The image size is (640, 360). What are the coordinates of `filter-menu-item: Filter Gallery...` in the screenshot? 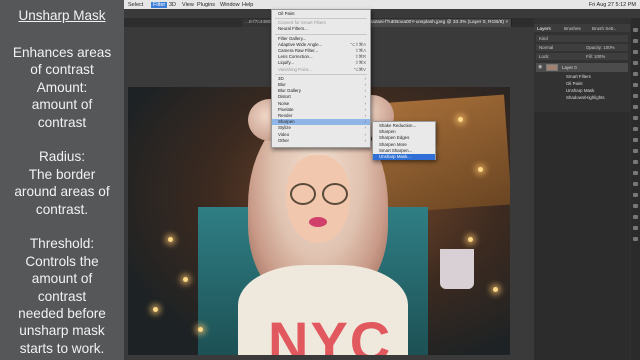 It's located at (321, 39).